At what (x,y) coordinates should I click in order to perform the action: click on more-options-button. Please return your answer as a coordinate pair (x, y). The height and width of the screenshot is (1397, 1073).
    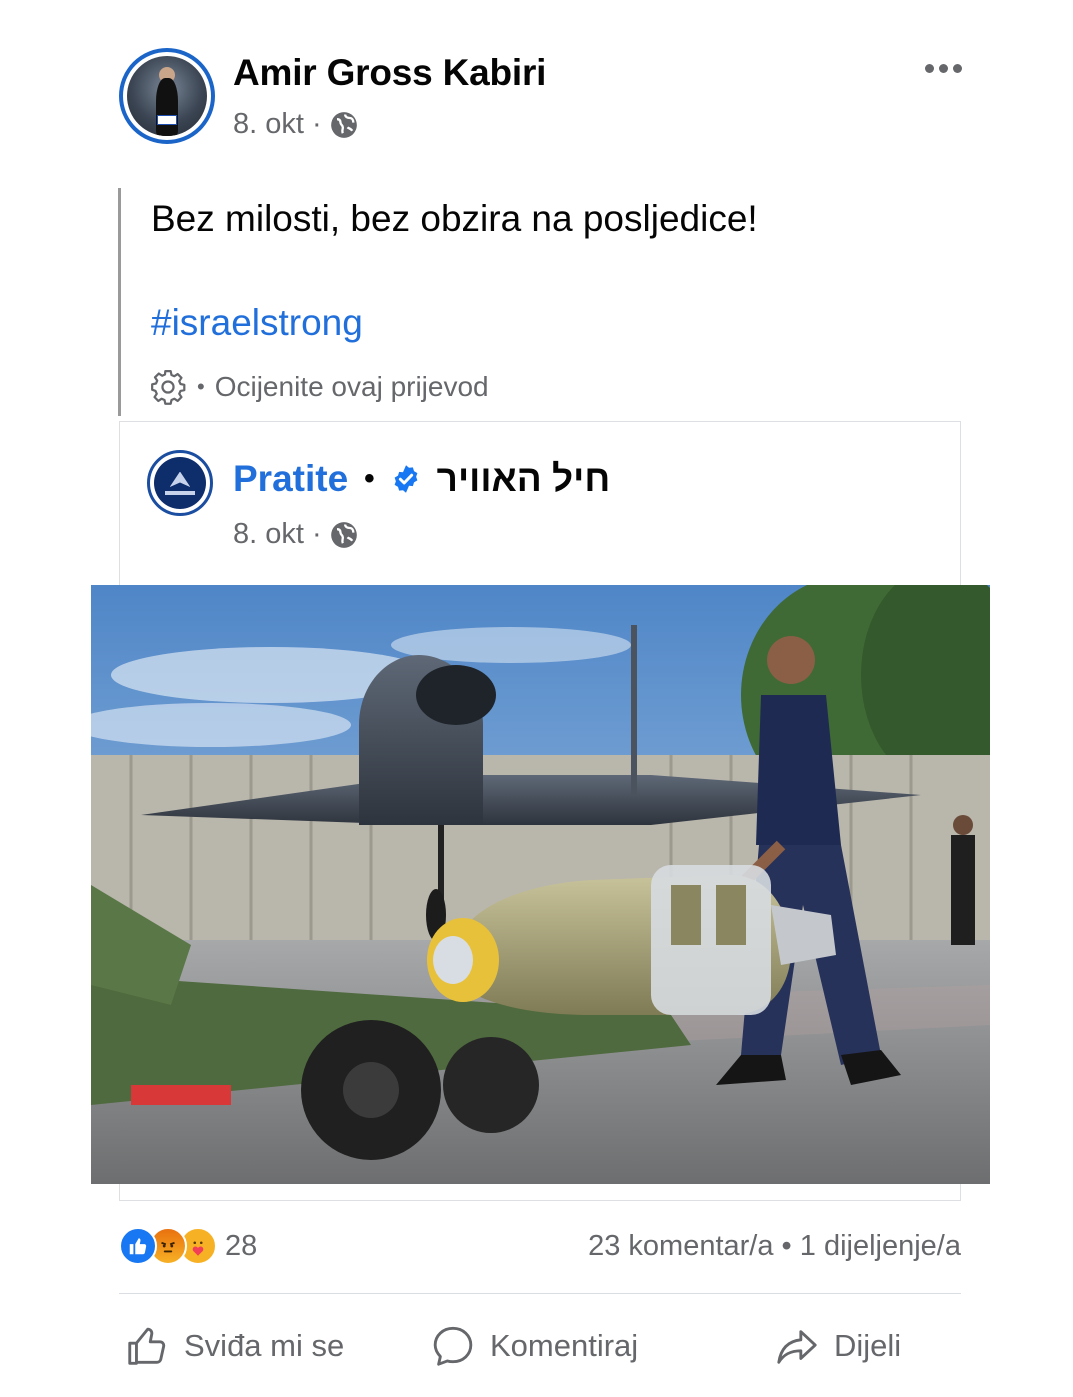
    Looking at the image, I should click on (943, 68).